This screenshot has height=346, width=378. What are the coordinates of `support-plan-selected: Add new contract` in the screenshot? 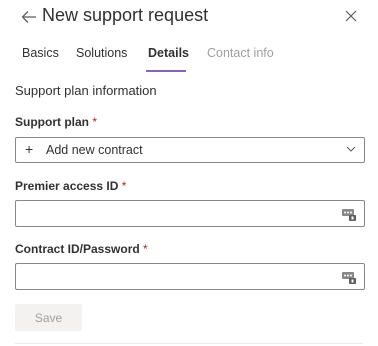 It's located at (94, 150).